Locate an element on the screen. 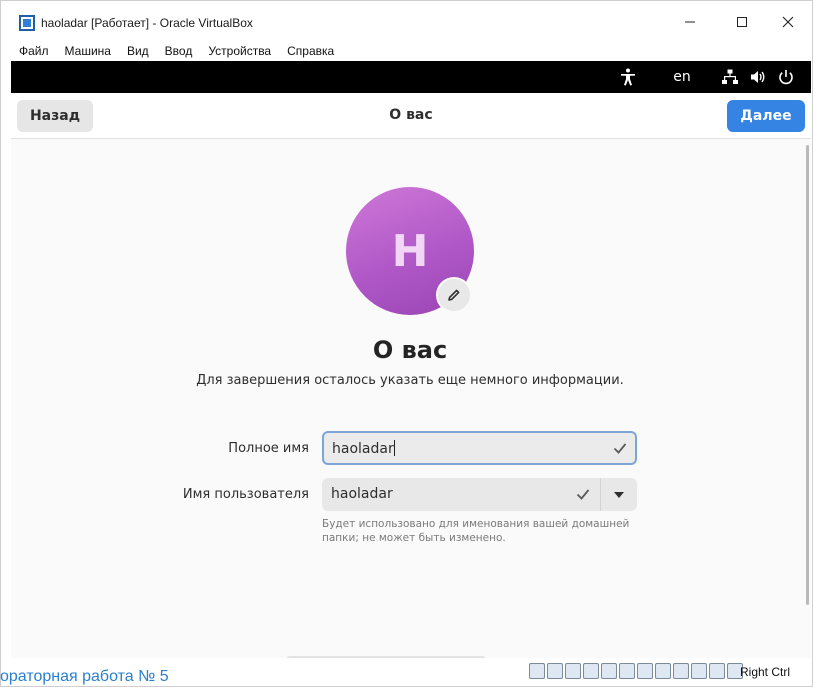 The height and width of the screenshot is (687, 813). maximize-button is located at coordinates (742, 22).